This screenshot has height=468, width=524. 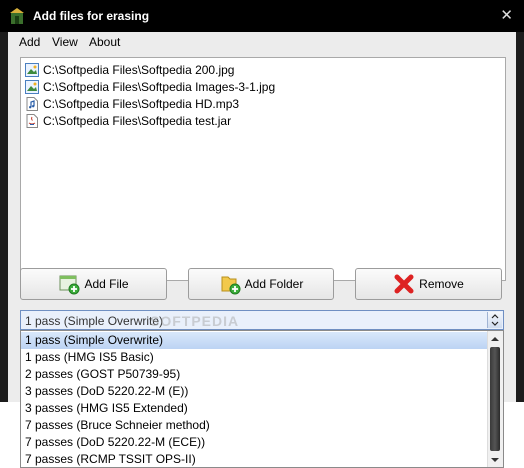 What do you see at coordinates (274, 284) in the screenshot?
I see `add-folder-label: Add Folder` at bounding box center [274, 284].